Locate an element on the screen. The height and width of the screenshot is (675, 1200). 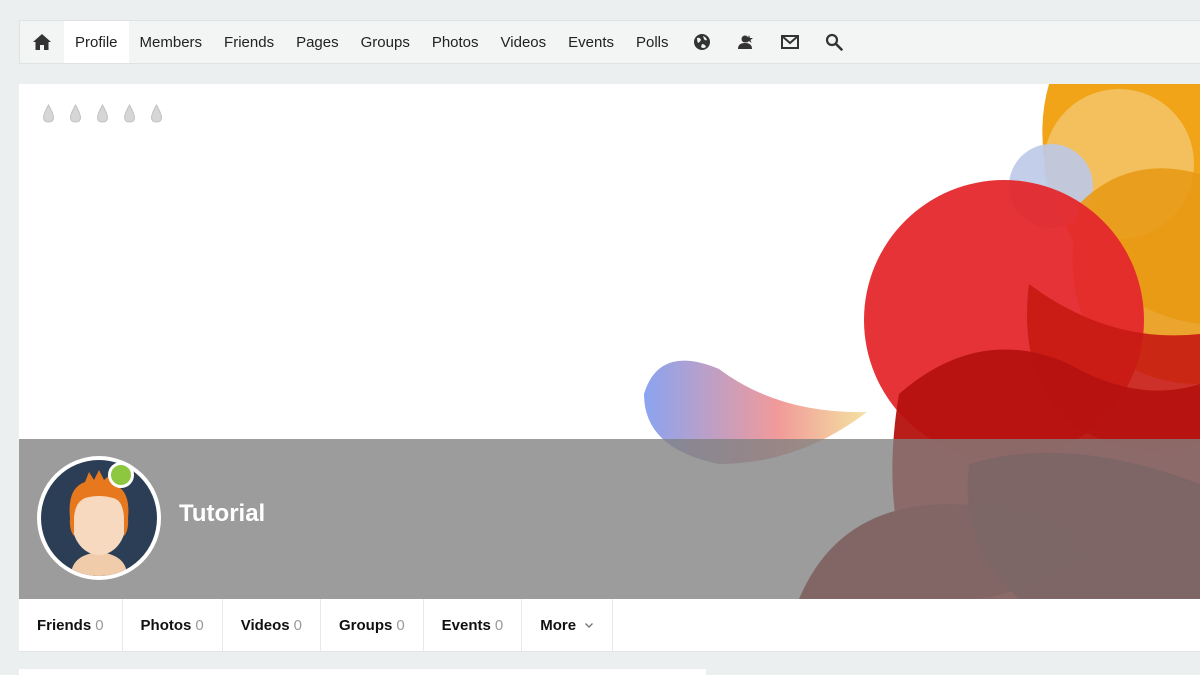
nav-item-label: Photos is located at coordinates (455, 42).